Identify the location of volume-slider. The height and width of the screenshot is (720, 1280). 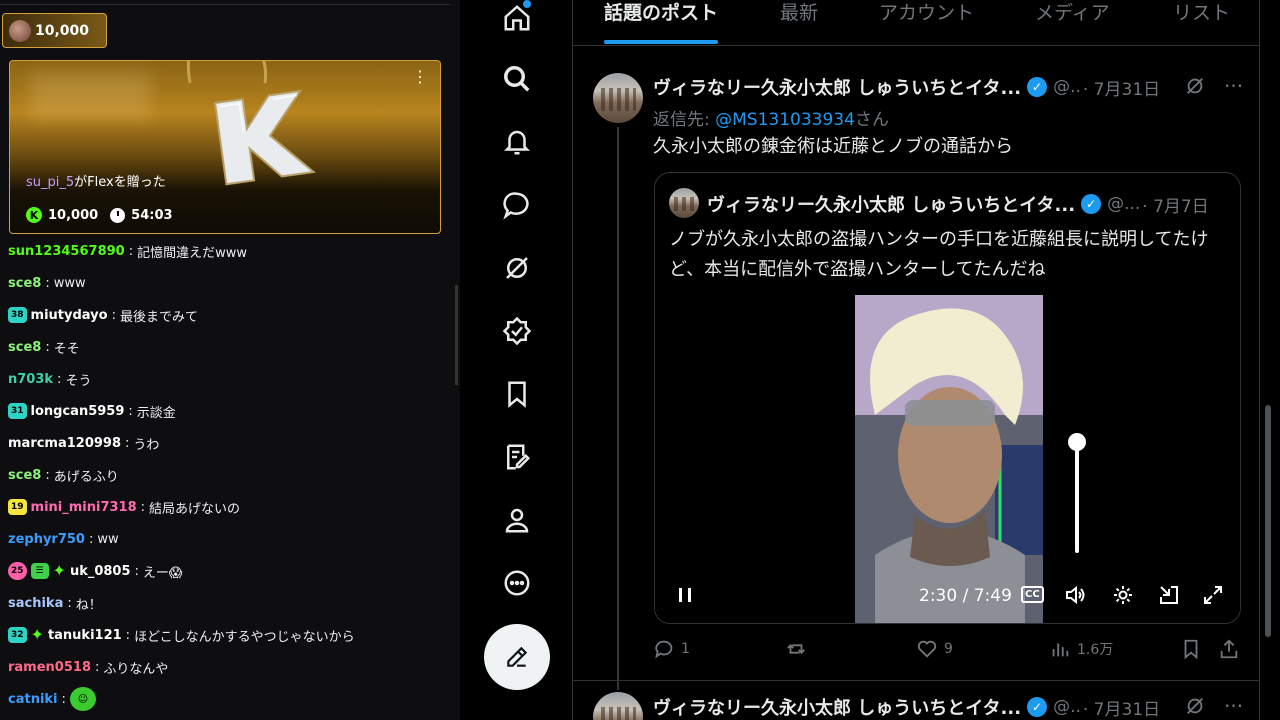
(1077, 498).